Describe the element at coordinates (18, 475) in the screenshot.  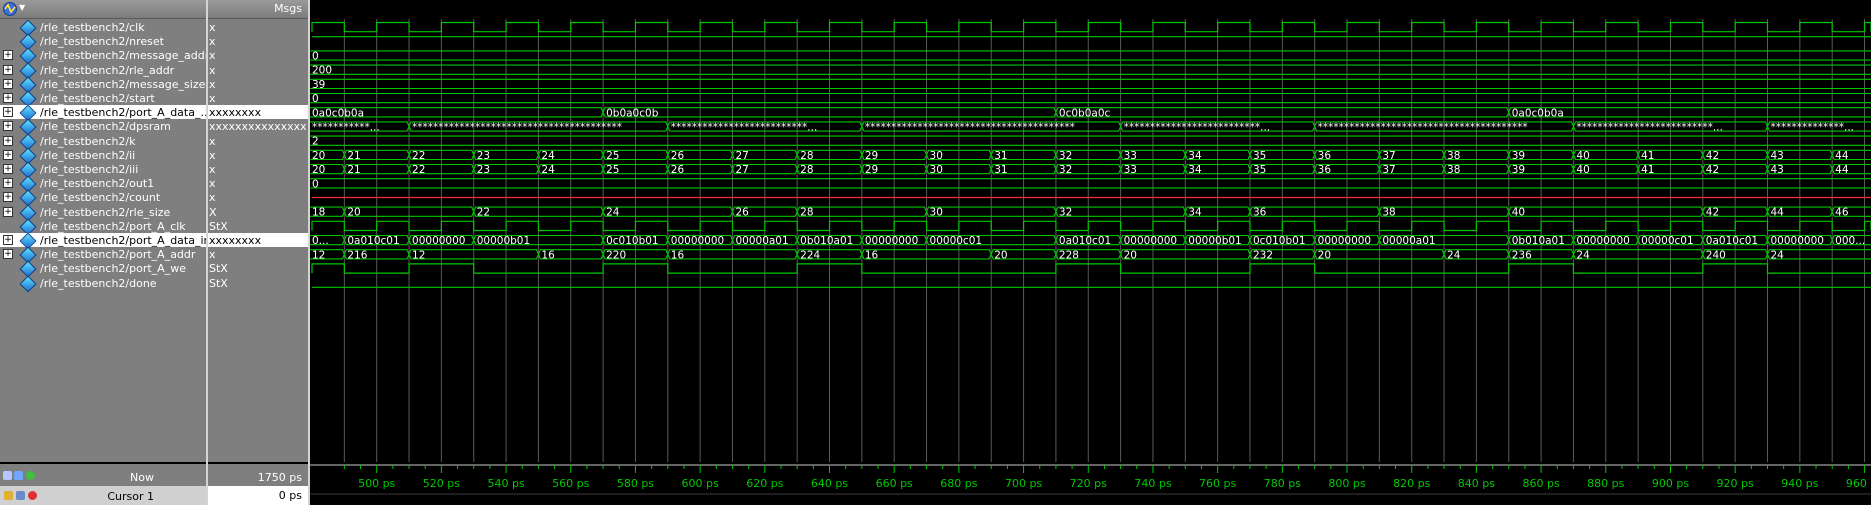
I see `wave-icon` at that location.